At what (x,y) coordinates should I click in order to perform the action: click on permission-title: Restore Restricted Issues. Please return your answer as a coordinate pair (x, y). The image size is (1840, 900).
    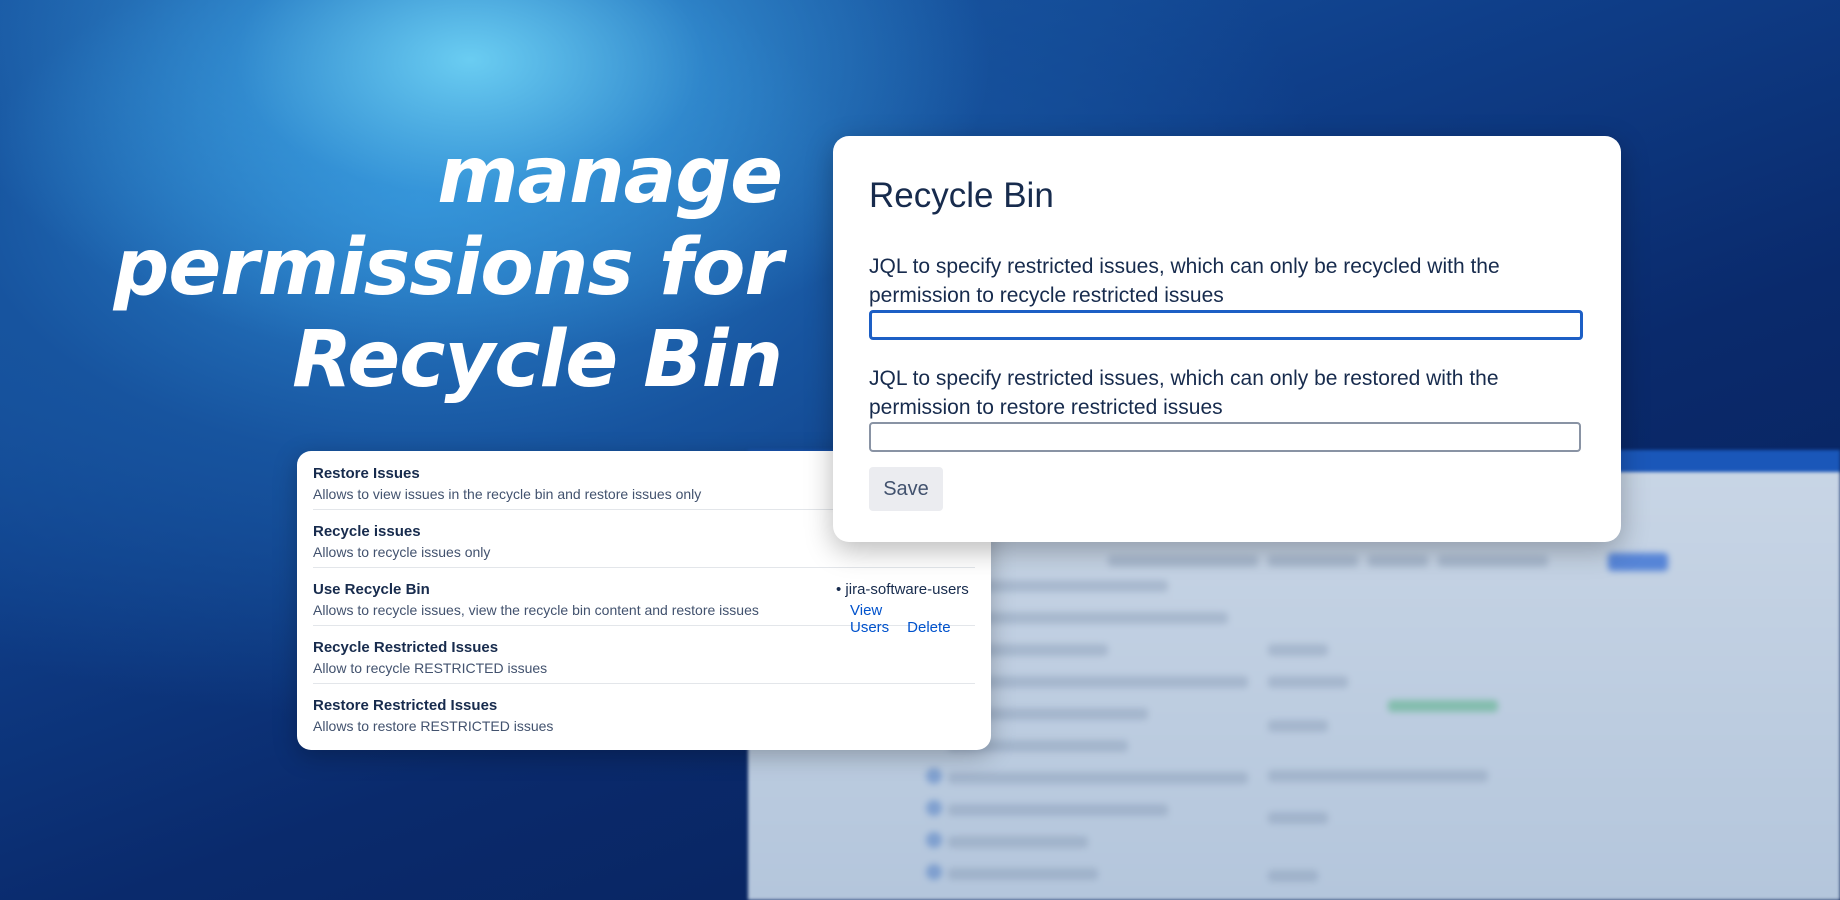
    Looking at the image, I should click on (405, 705).